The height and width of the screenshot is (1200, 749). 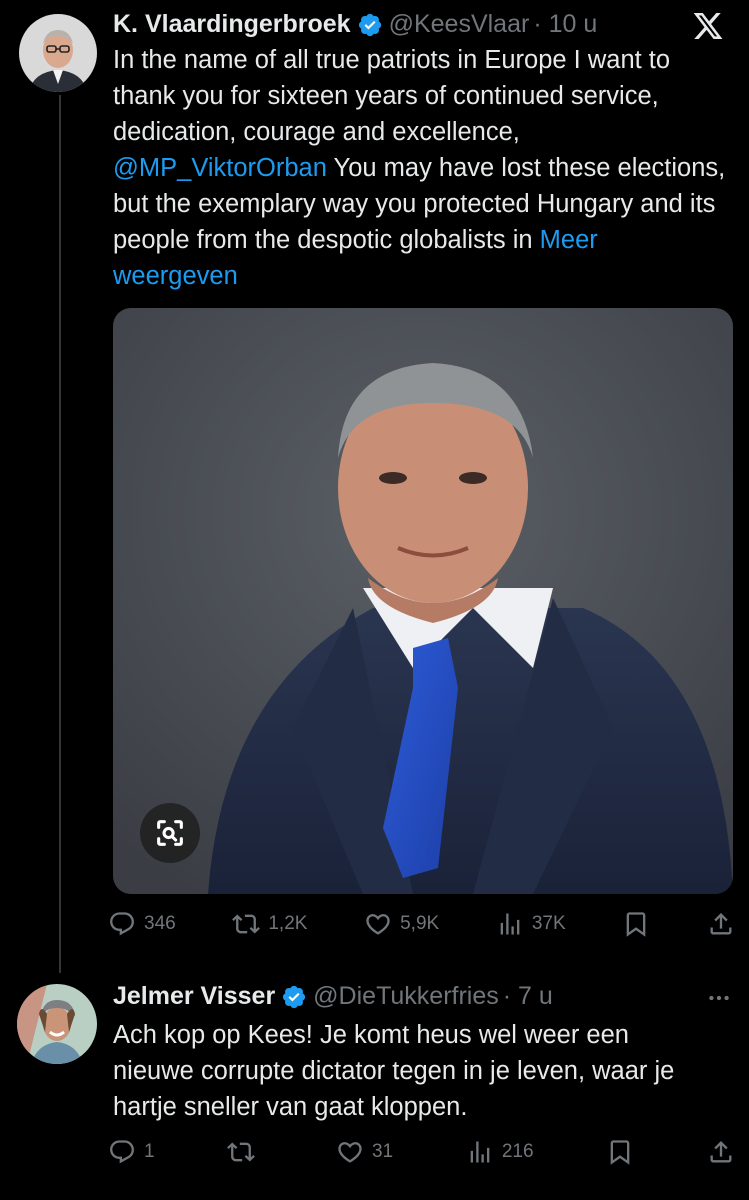 What do you see at coordinates (288, 923) in the screenshot?
I see `repost-count: 1,2K` at bounding box center [288, 923].